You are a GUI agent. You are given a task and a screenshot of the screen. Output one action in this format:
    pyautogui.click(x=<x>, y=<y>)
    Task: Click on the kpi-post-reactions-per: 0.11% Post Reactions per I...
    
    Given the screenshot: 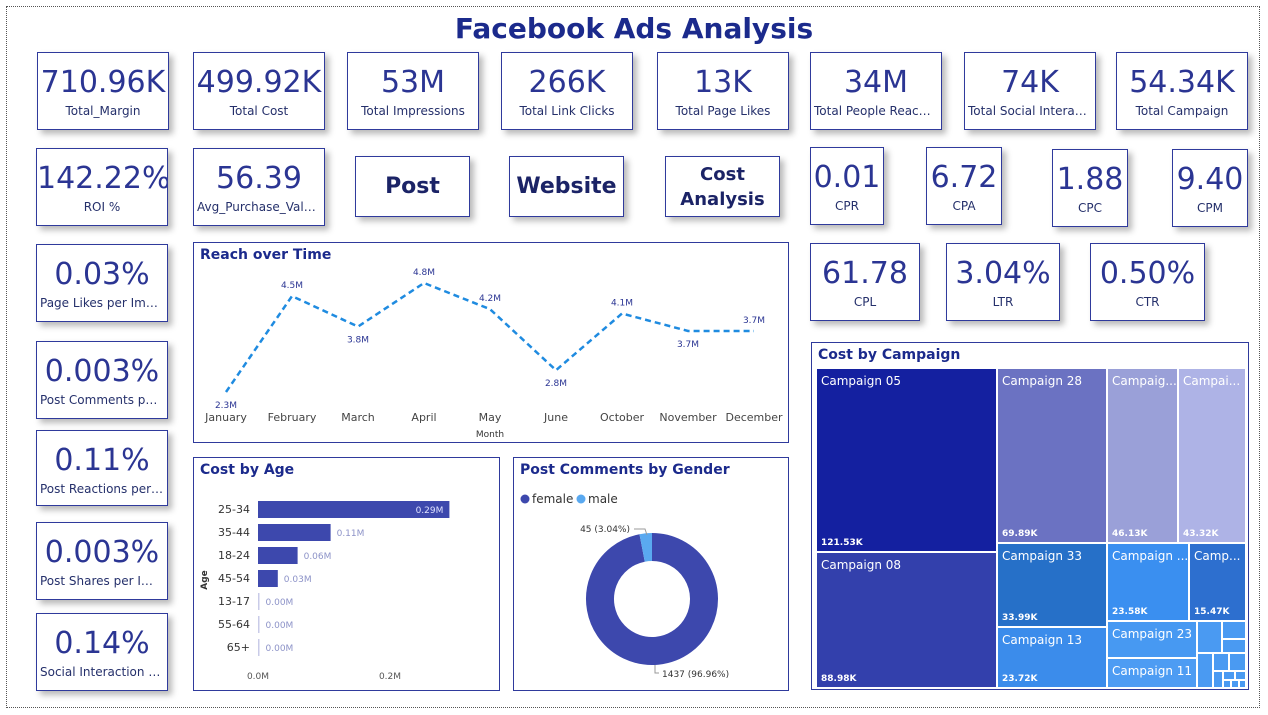 What is the action you would take?
    pyautogui.click(x=102, y=468)
    